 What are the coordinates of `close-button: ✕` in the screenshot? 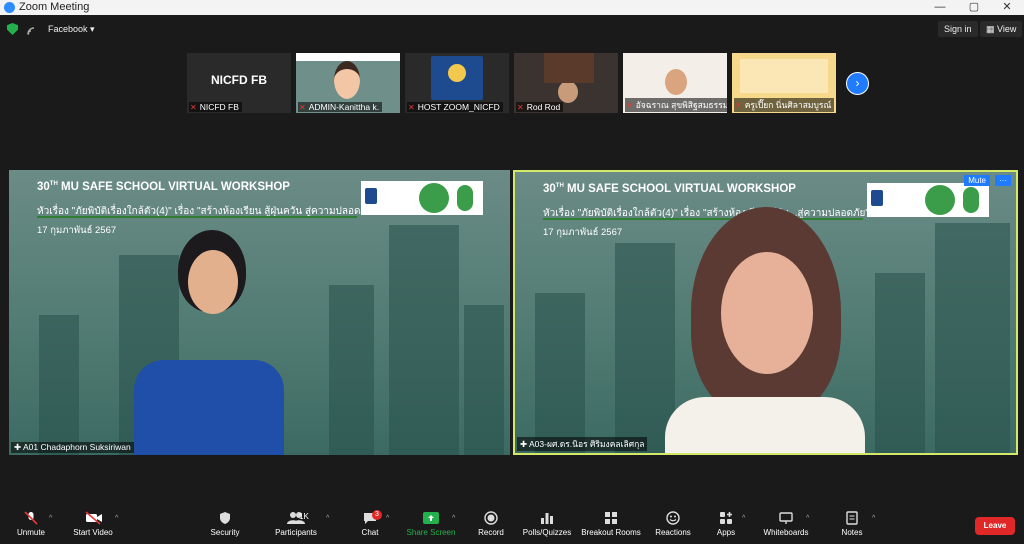 It's located at (1007, 7).